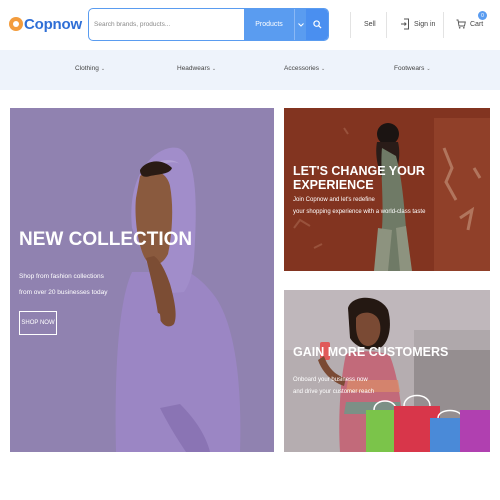 The width and height of the screenshot is (500, 500). I want to click on search-category-label: Products, so click(269, 24).